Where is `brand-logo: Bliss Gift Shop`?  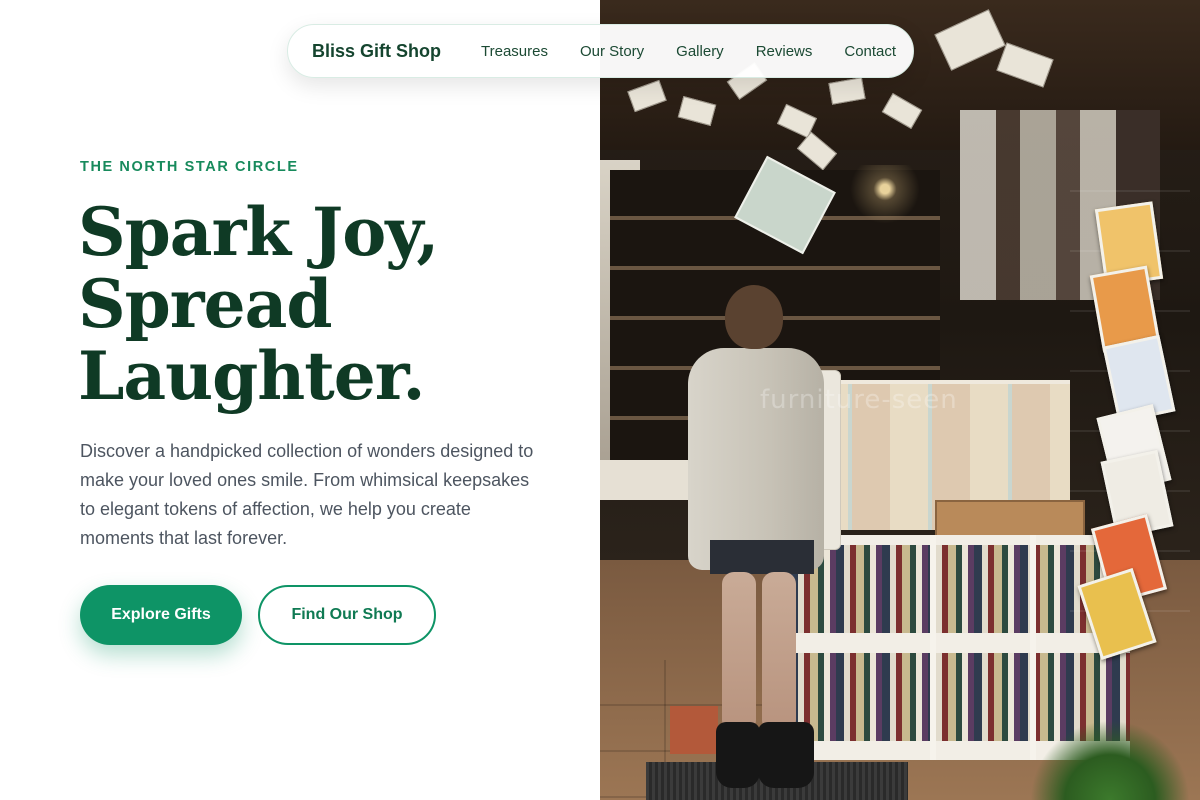 brand-logo: Bliss Gift Shop is located at coordinates (376, 51).